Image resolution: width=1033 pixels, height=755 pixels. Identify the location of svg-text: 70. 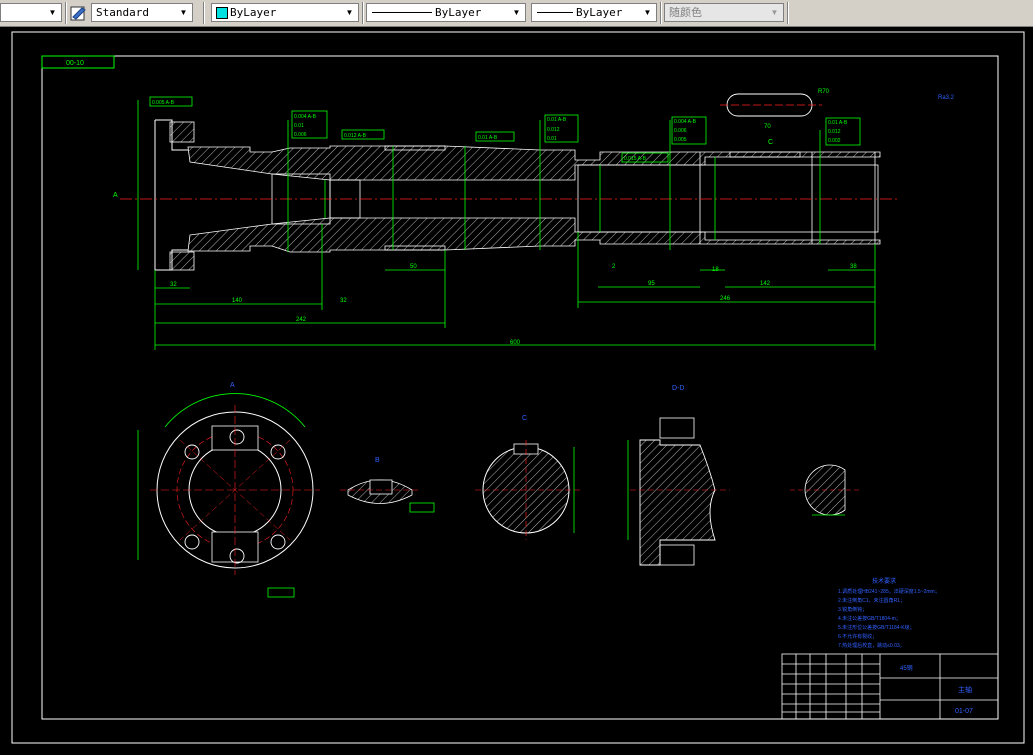
(767, 127).